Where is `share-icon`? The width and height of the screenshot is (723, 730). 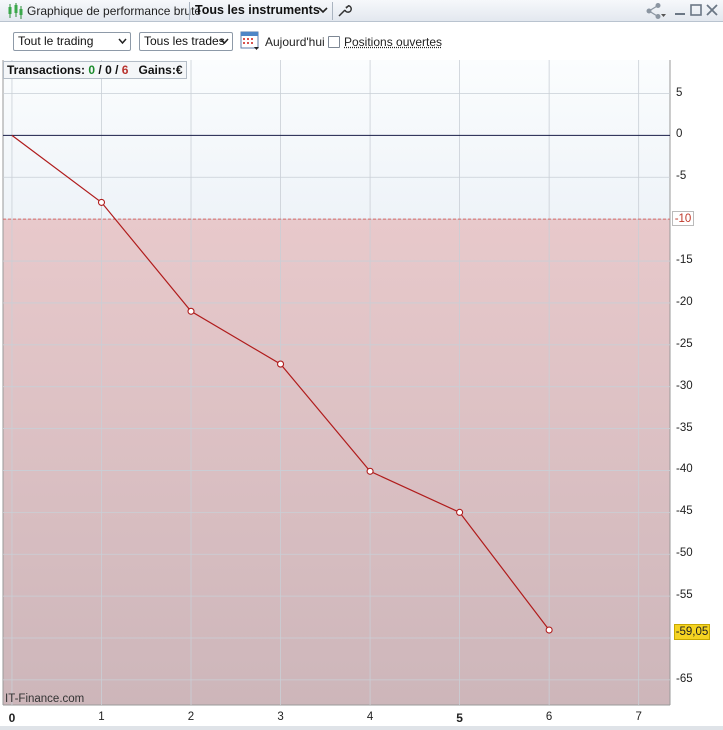 share-icon is located at coordinates (656, 11).